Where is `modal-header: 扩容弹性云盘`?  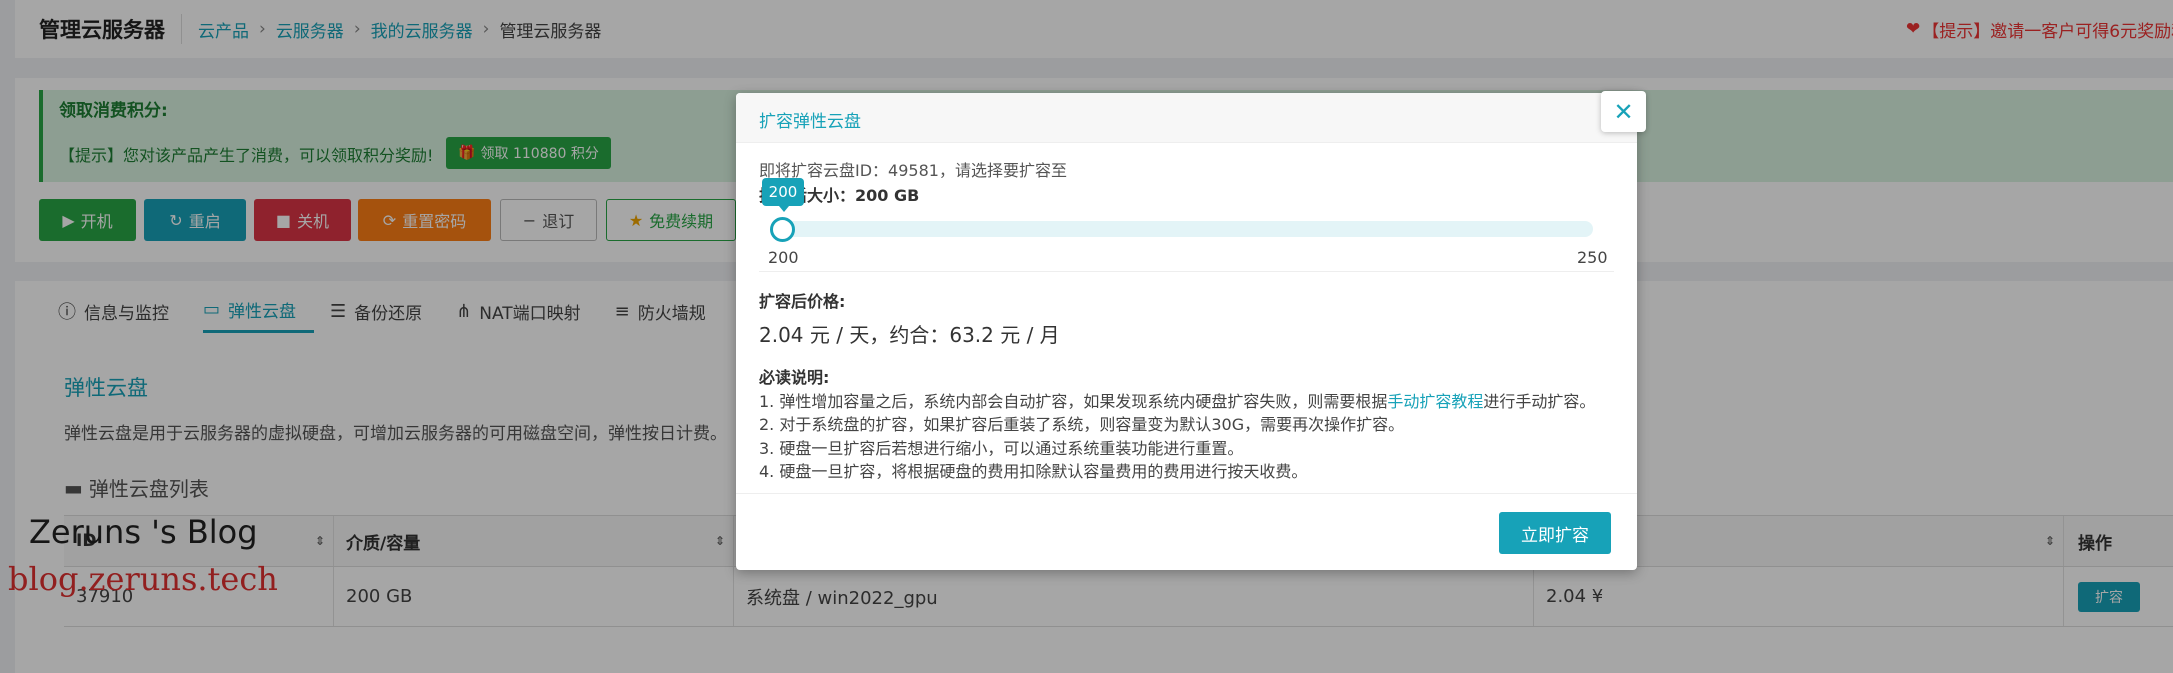
modal-header: 扩容弹性云盘 is located at coordinates (1186, 118).